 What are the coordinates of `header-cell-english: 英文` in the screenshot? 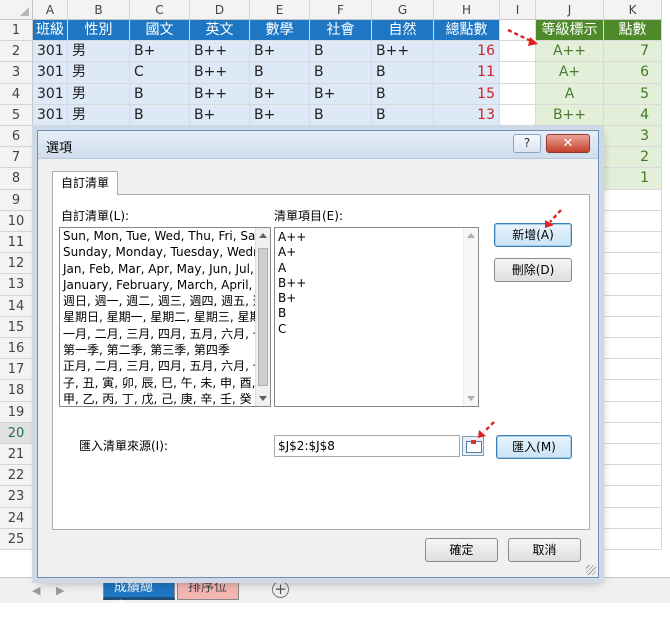 It's located at (220, 30).